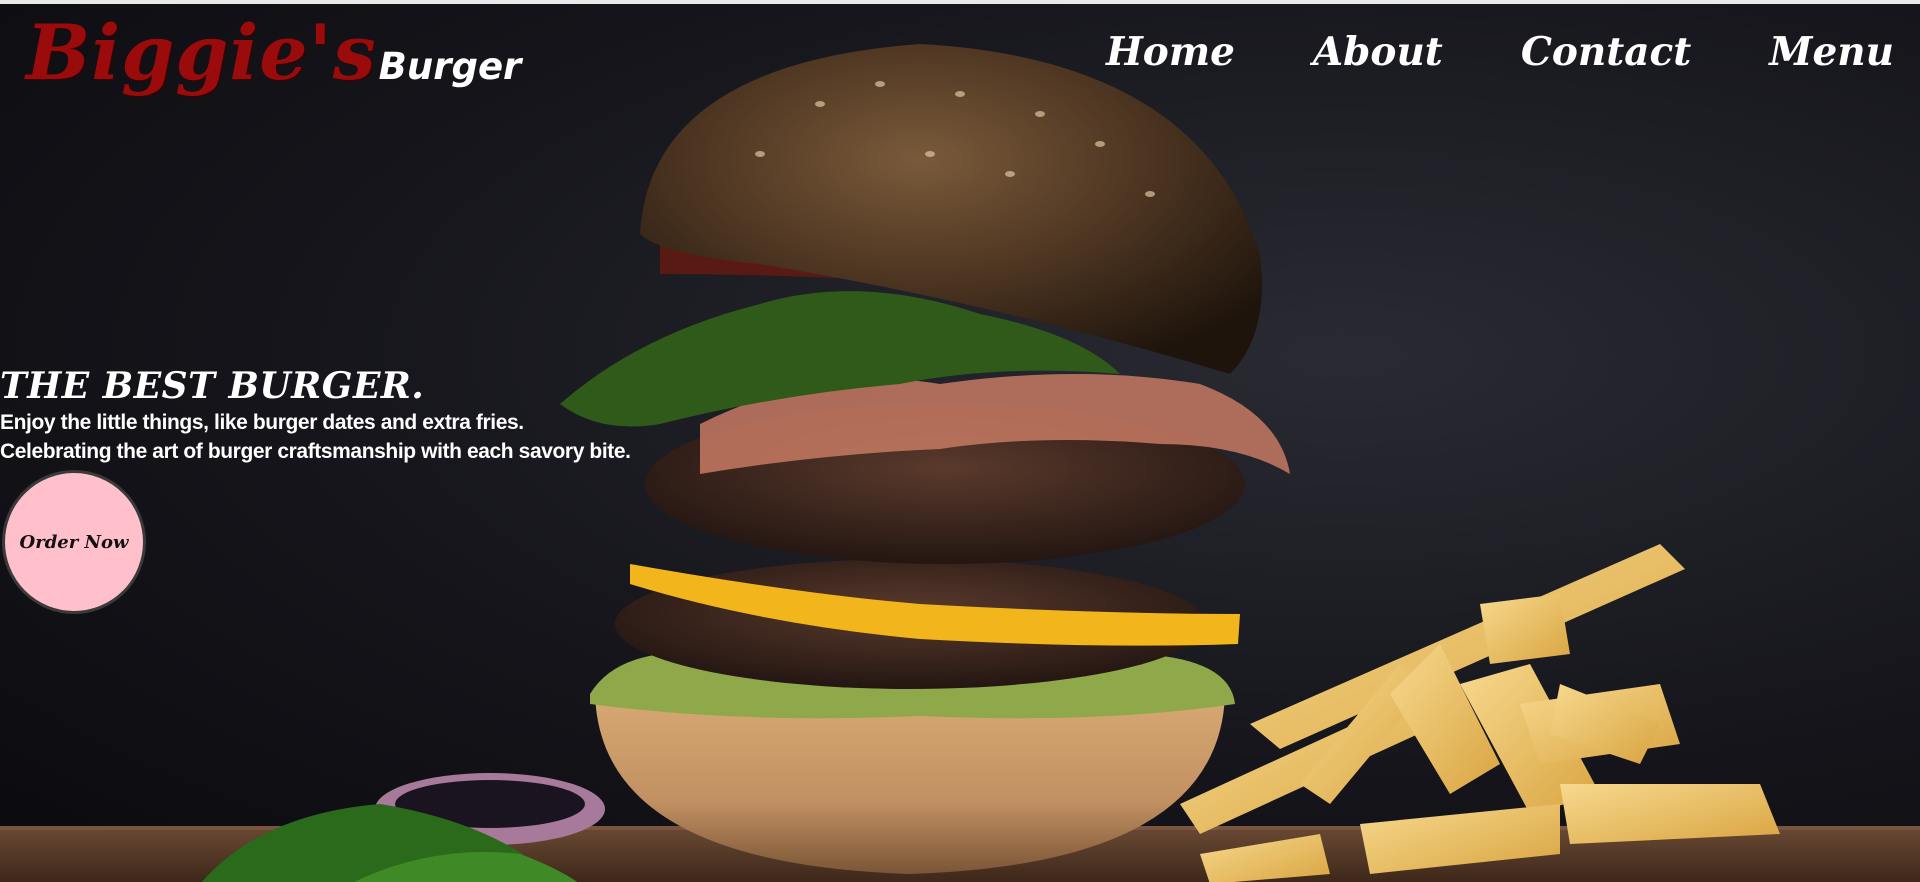 This screenshot has width=1920, height=882. Describe the element at coordinates (74, 542) in the screenshot. I see `order-now-button: Order Now` at that location.